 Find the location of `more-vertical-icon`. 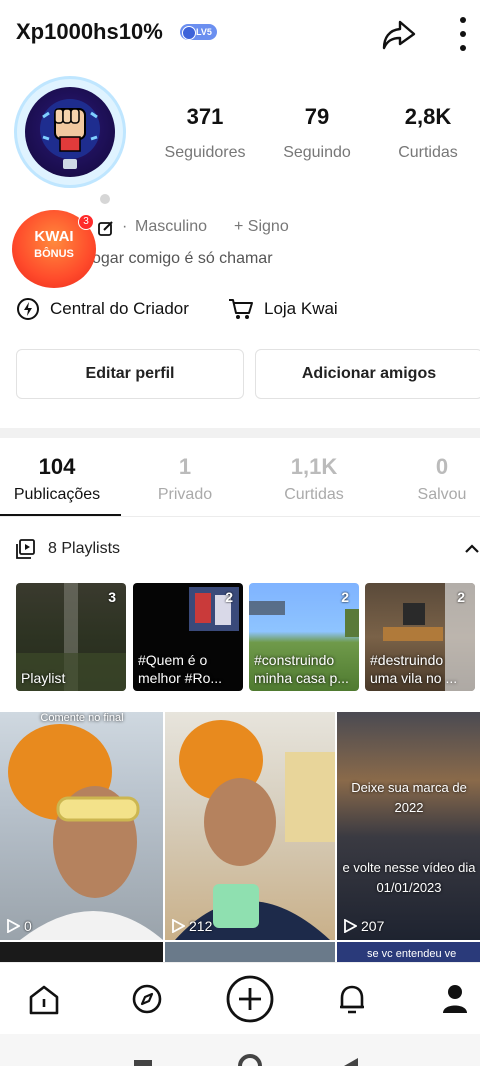

more-vertical-icon is located at coordinates (463, 34).